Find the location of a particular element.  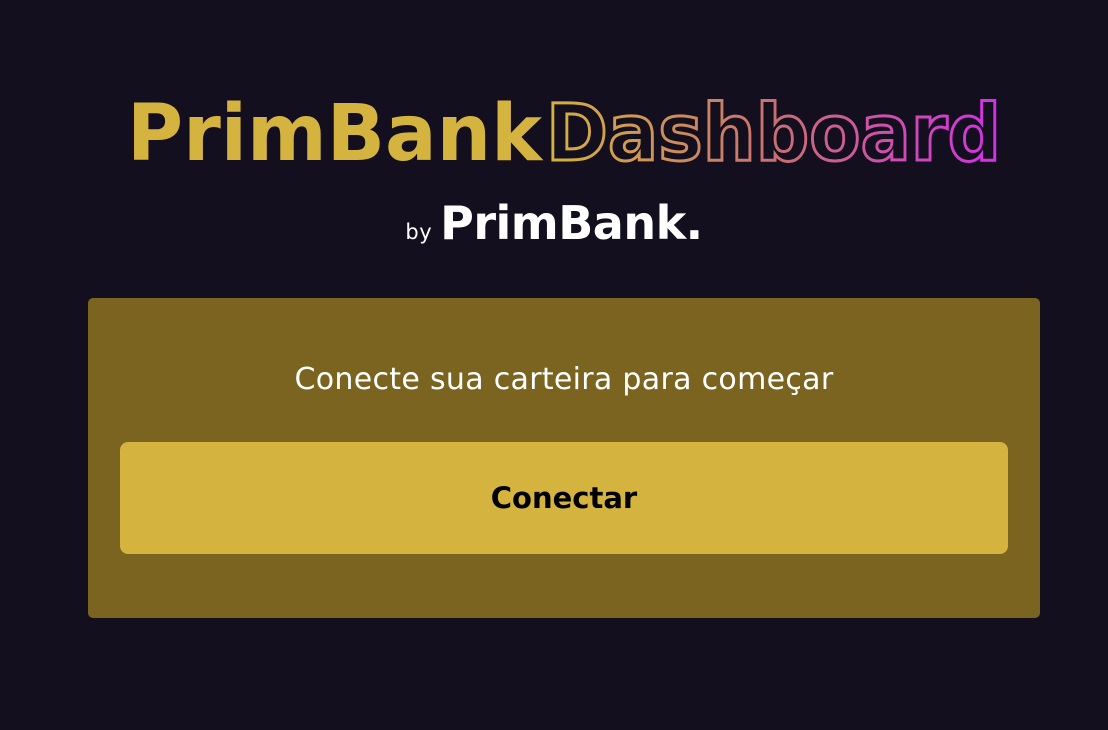

connect-button: Conectar is located at coordinates (564, 498).